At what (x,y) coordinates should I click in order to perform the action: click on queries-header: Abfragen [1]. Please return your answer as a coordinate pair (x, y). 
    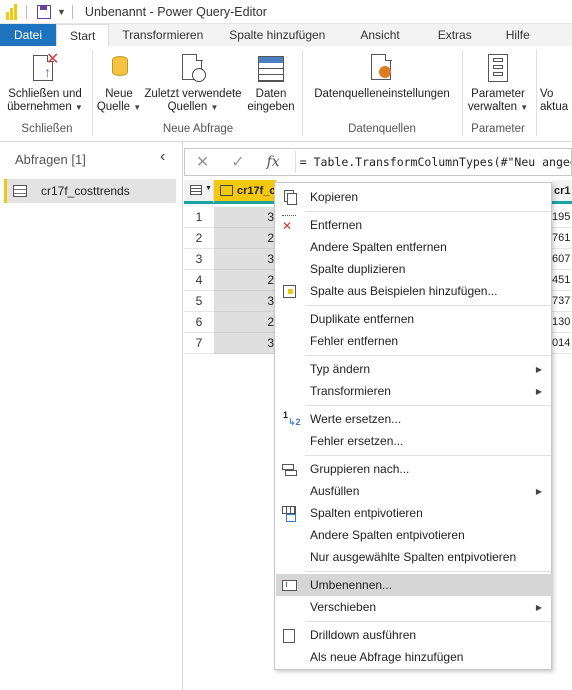
    Looking at the image, I should click on (50, 159).